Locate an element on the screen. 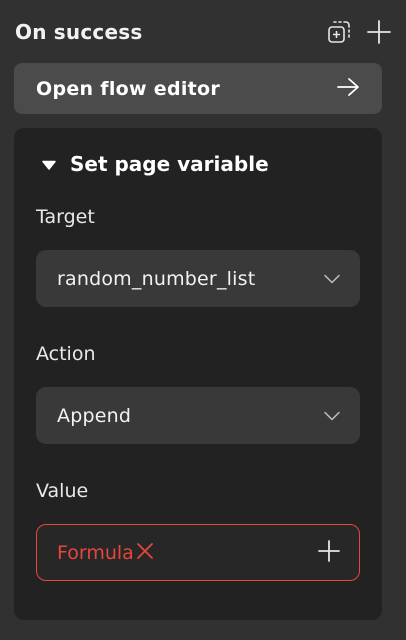 The image size is (406, 640). target-label: Target is located at coordinates (65, 217).